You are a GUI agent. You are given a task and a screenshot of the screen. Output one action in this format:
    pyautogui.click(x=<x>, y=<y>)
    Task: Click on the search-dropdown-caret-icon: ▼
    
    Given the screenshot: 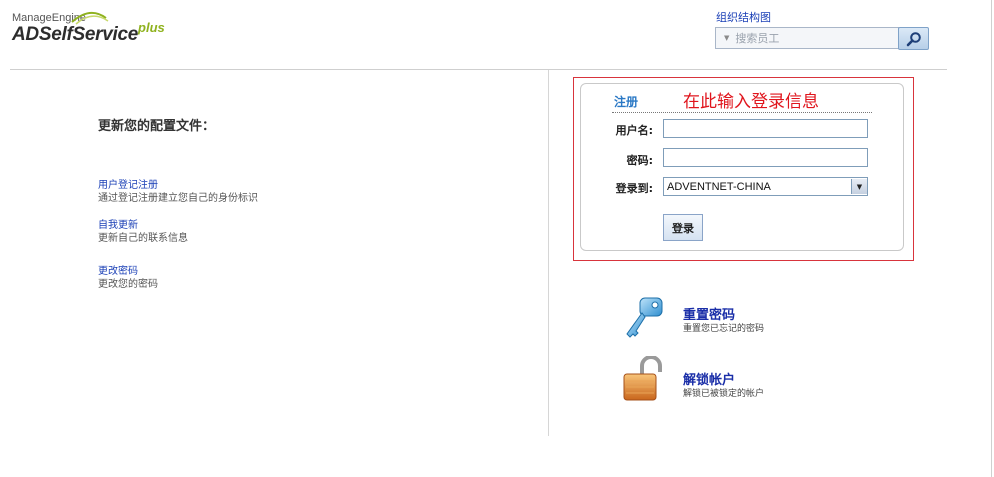 What is the action you would take?
    pyautogui.click(x=726, y=38)
    